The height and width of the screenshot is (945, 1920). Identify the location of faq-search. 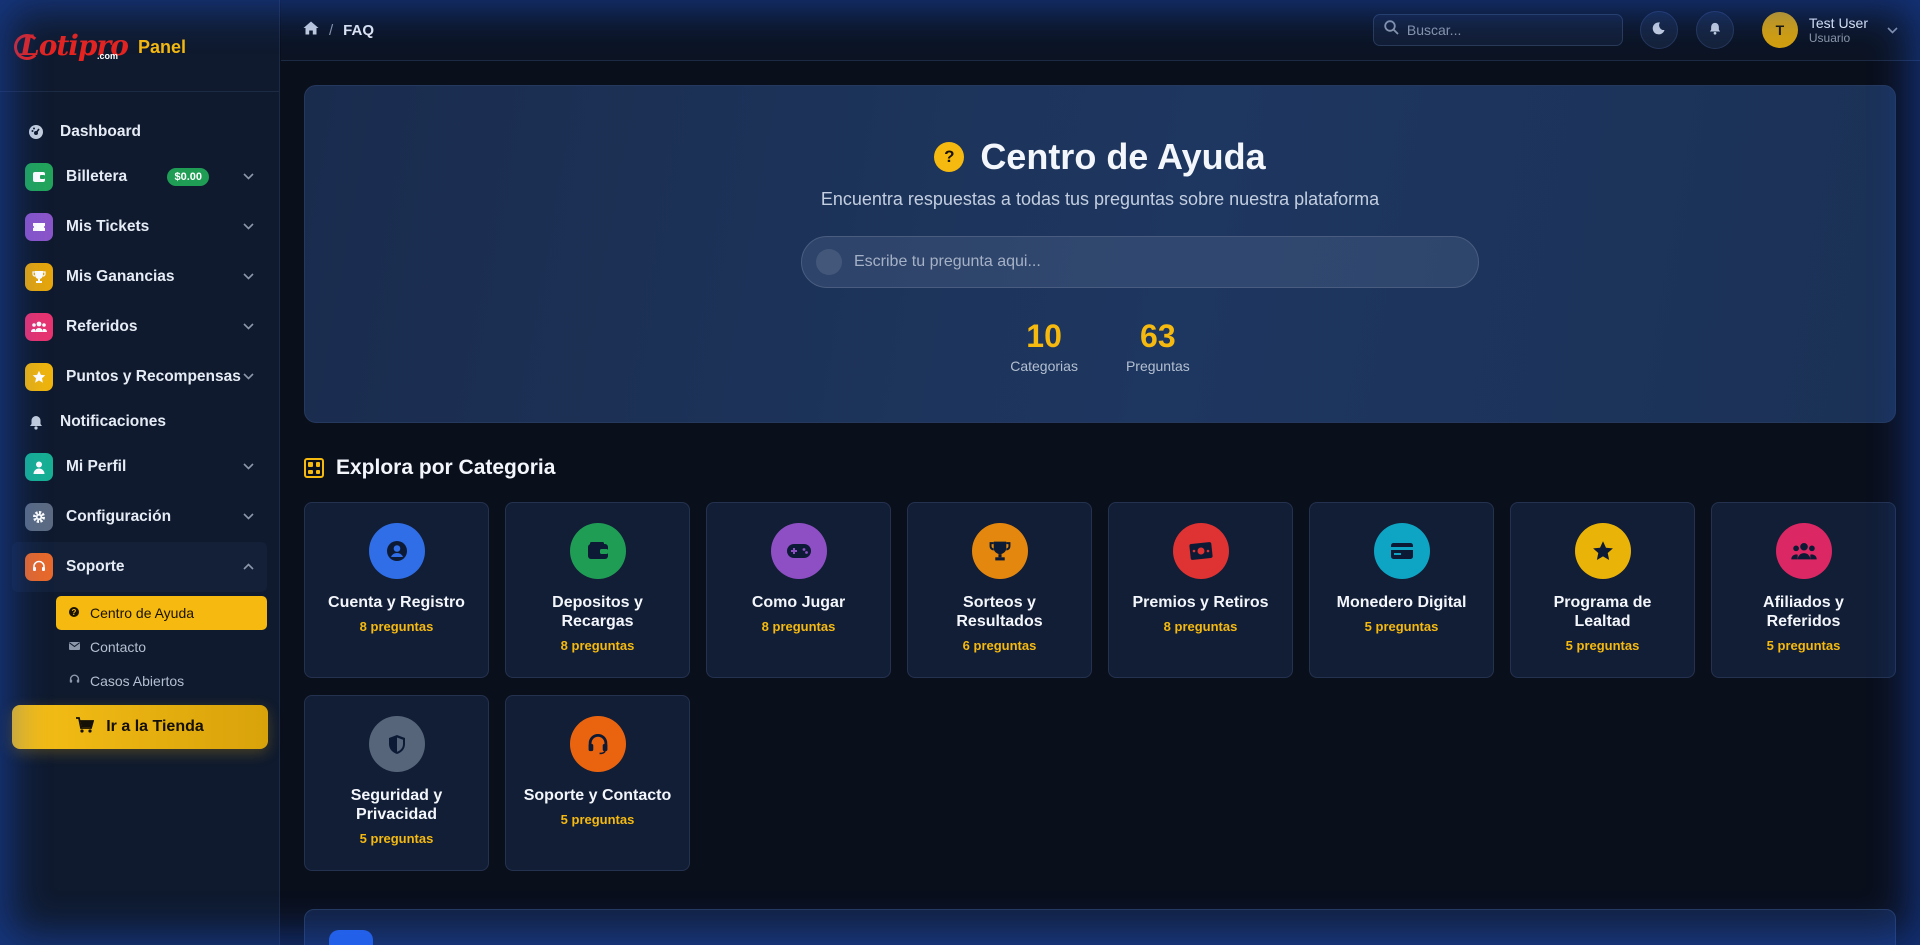
(1140, 262).